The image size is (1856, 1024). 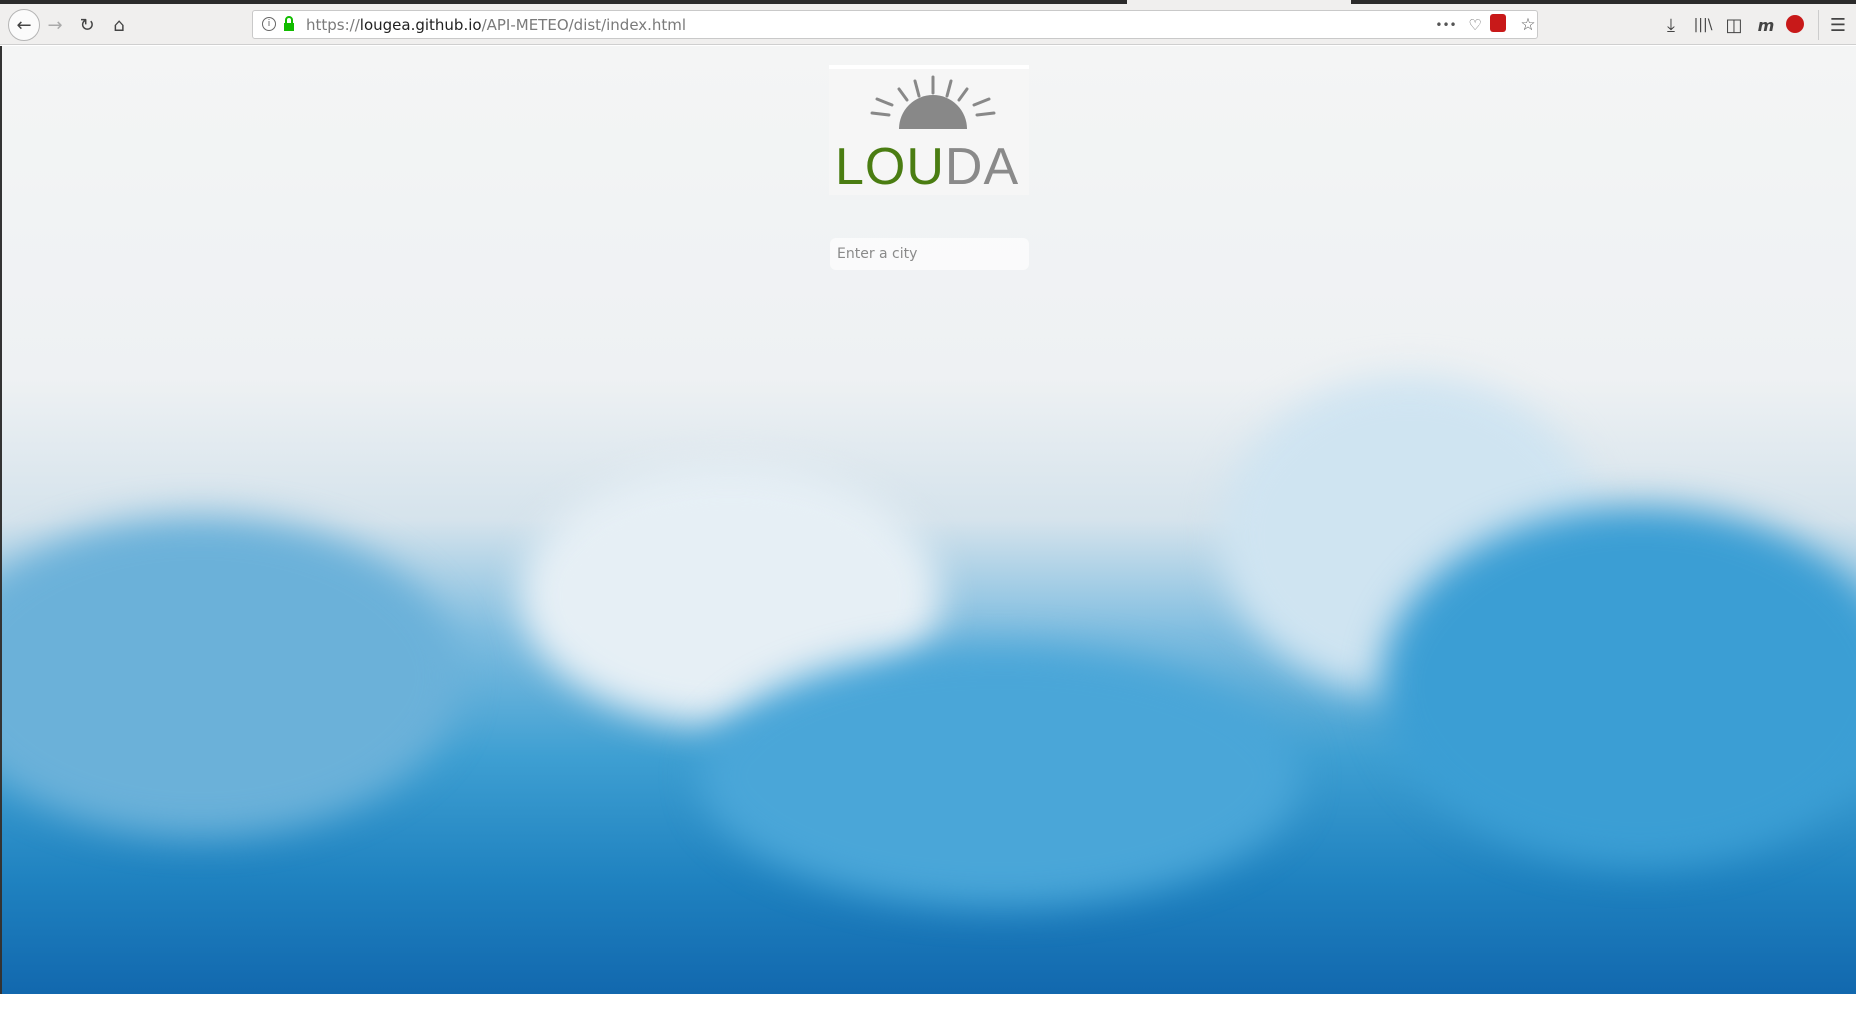 I want to click on logo-text: LOUDA, so click(x=927, y=167).